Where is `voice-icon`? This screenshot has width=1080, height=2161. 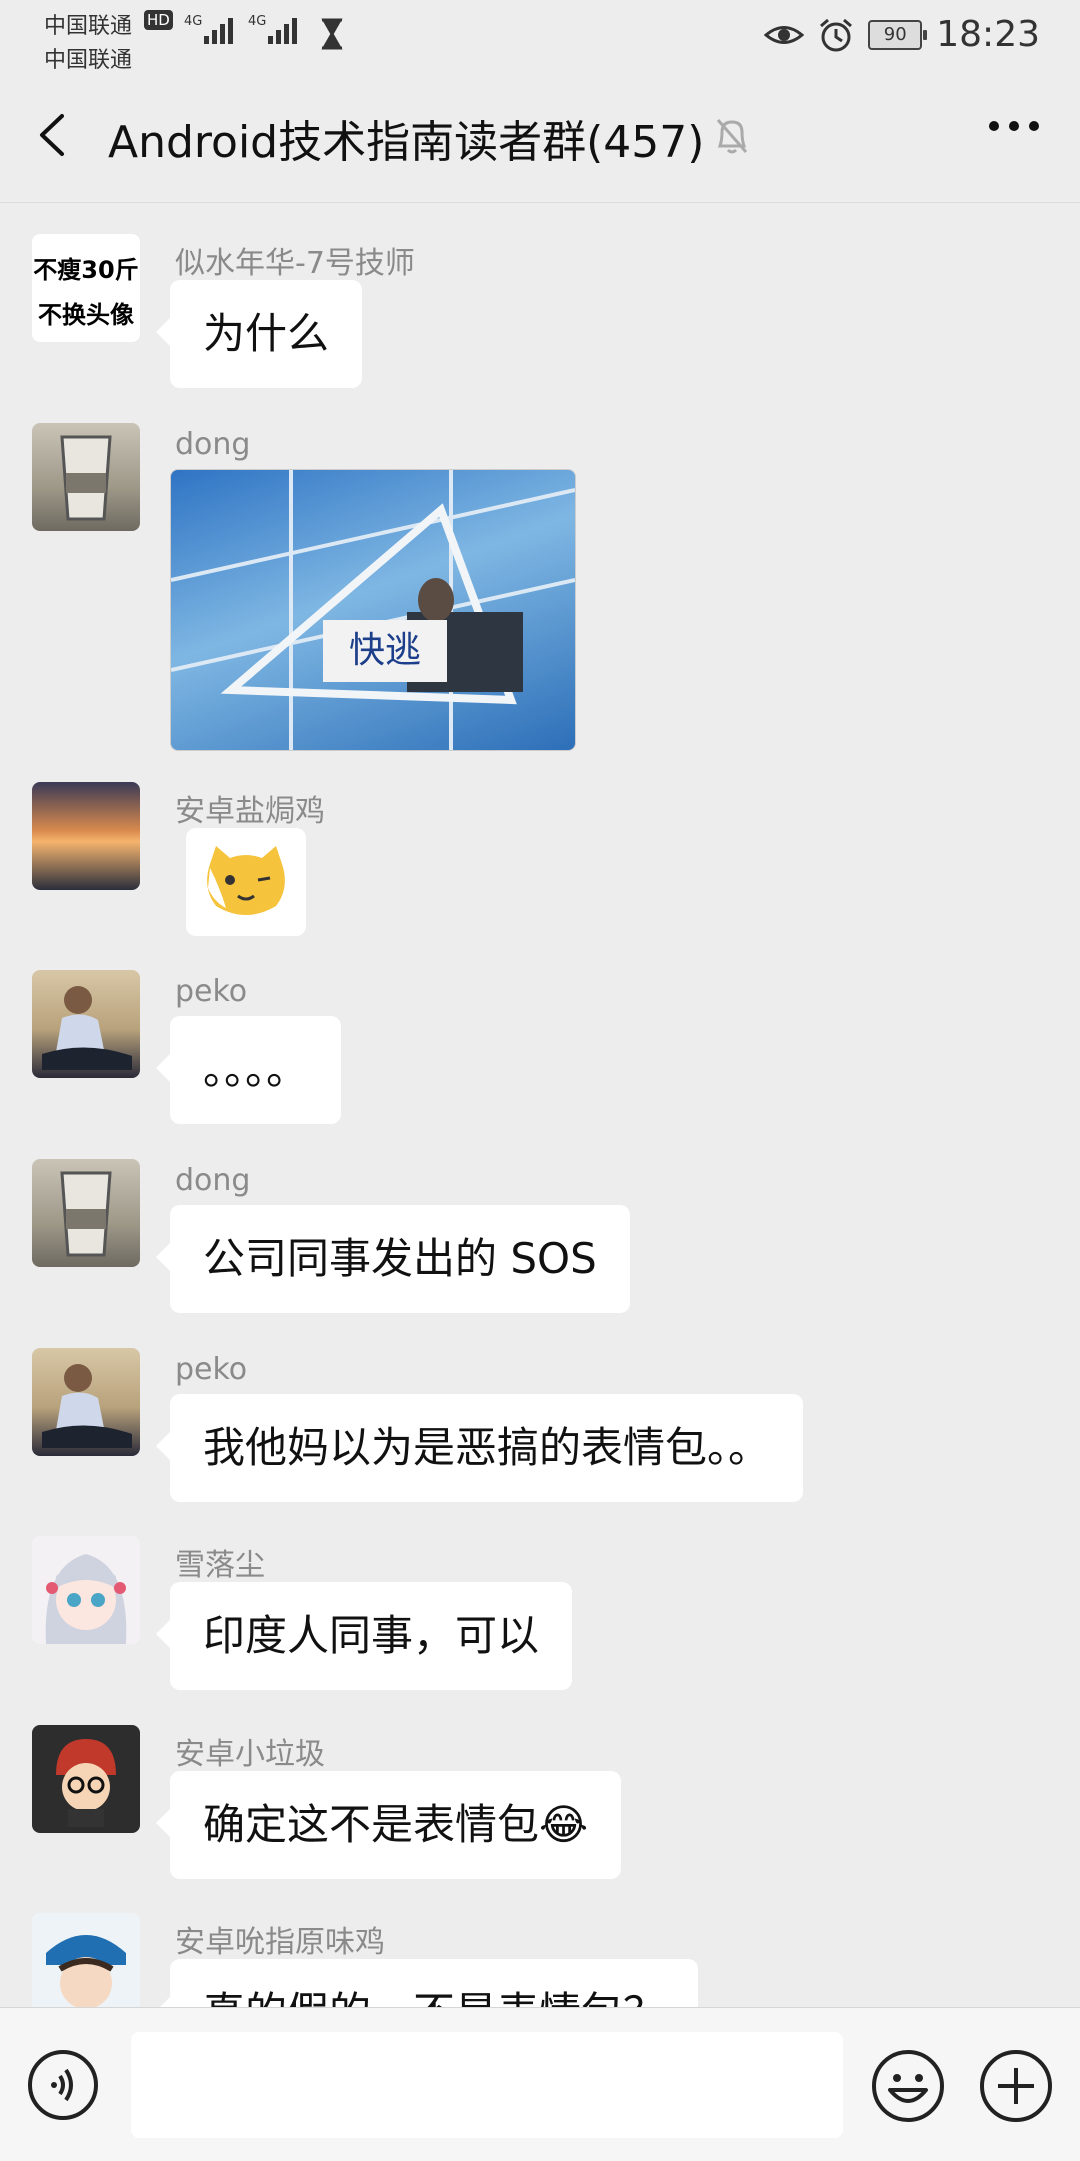
voice-icon is located at coordinates (62, 2085).